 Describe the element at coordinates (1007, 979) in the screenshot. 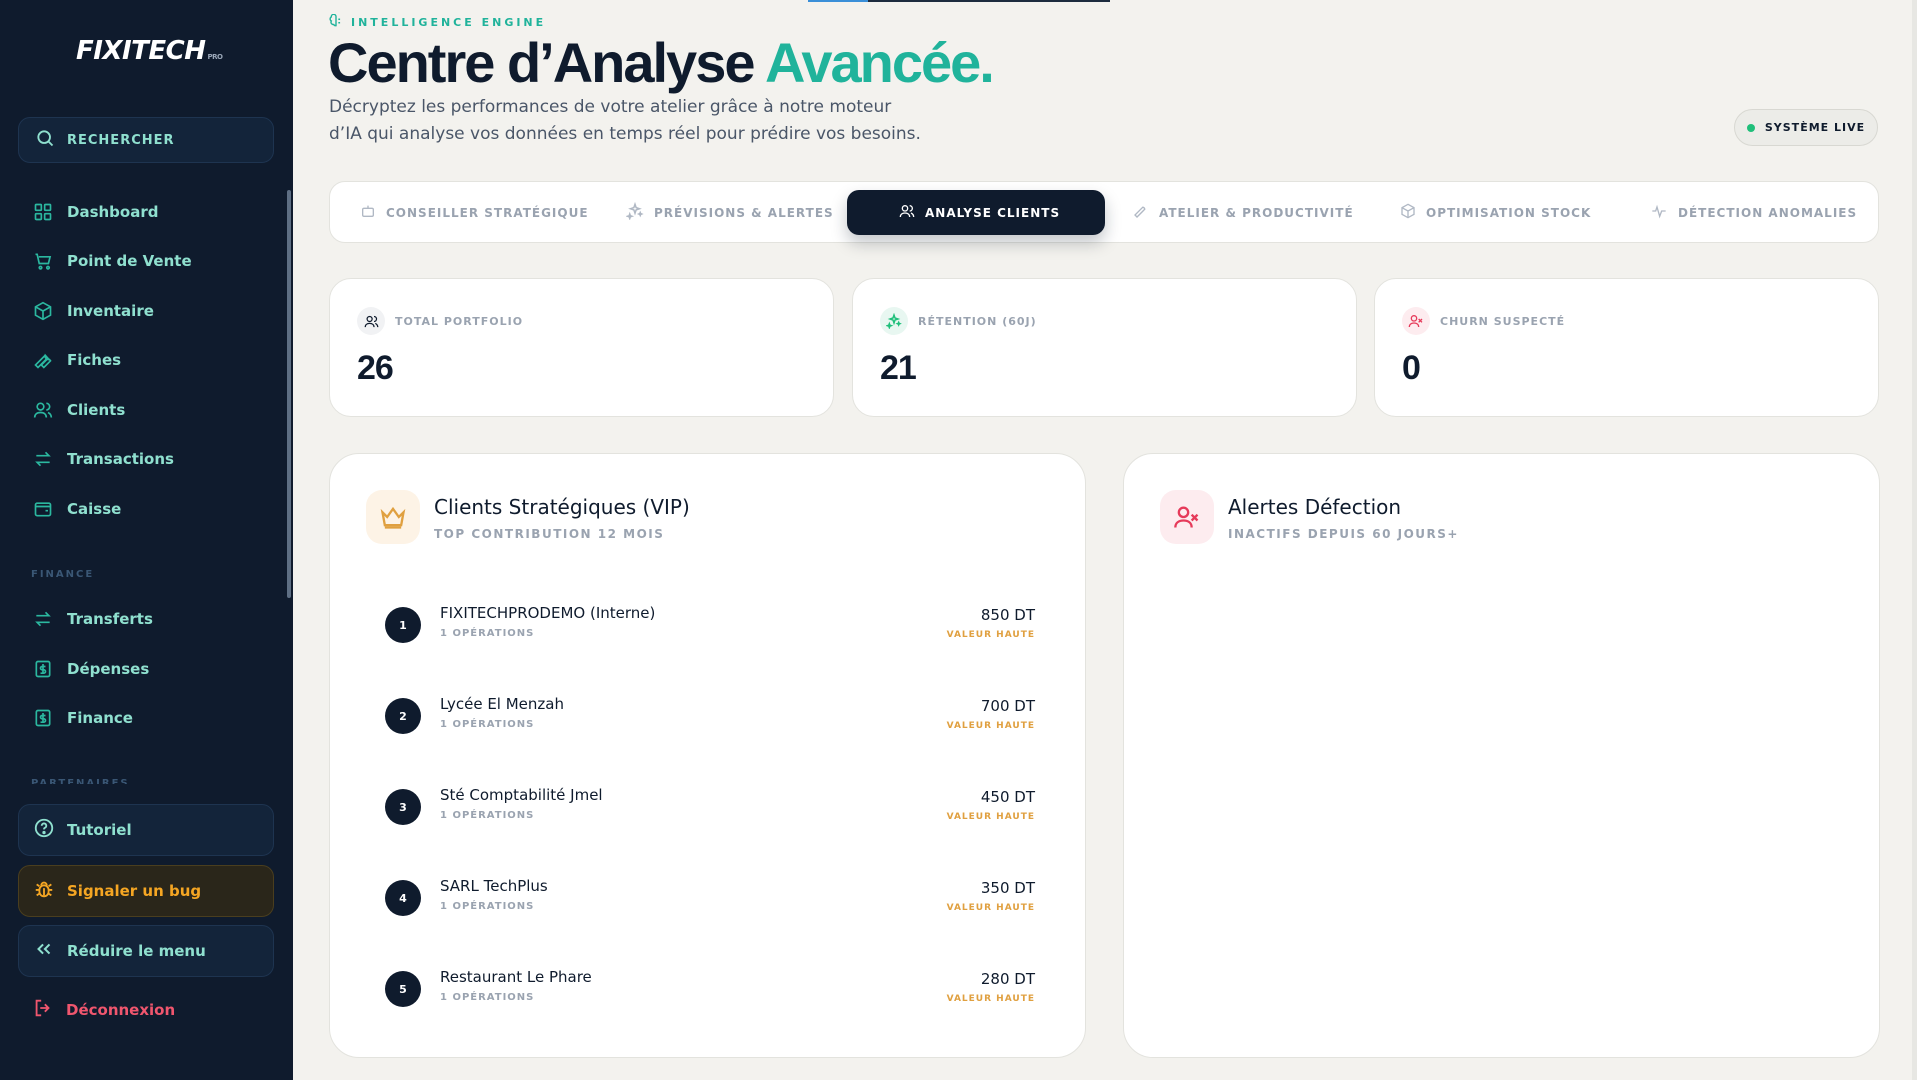

I see `client-amount: 280 DT` at that location.